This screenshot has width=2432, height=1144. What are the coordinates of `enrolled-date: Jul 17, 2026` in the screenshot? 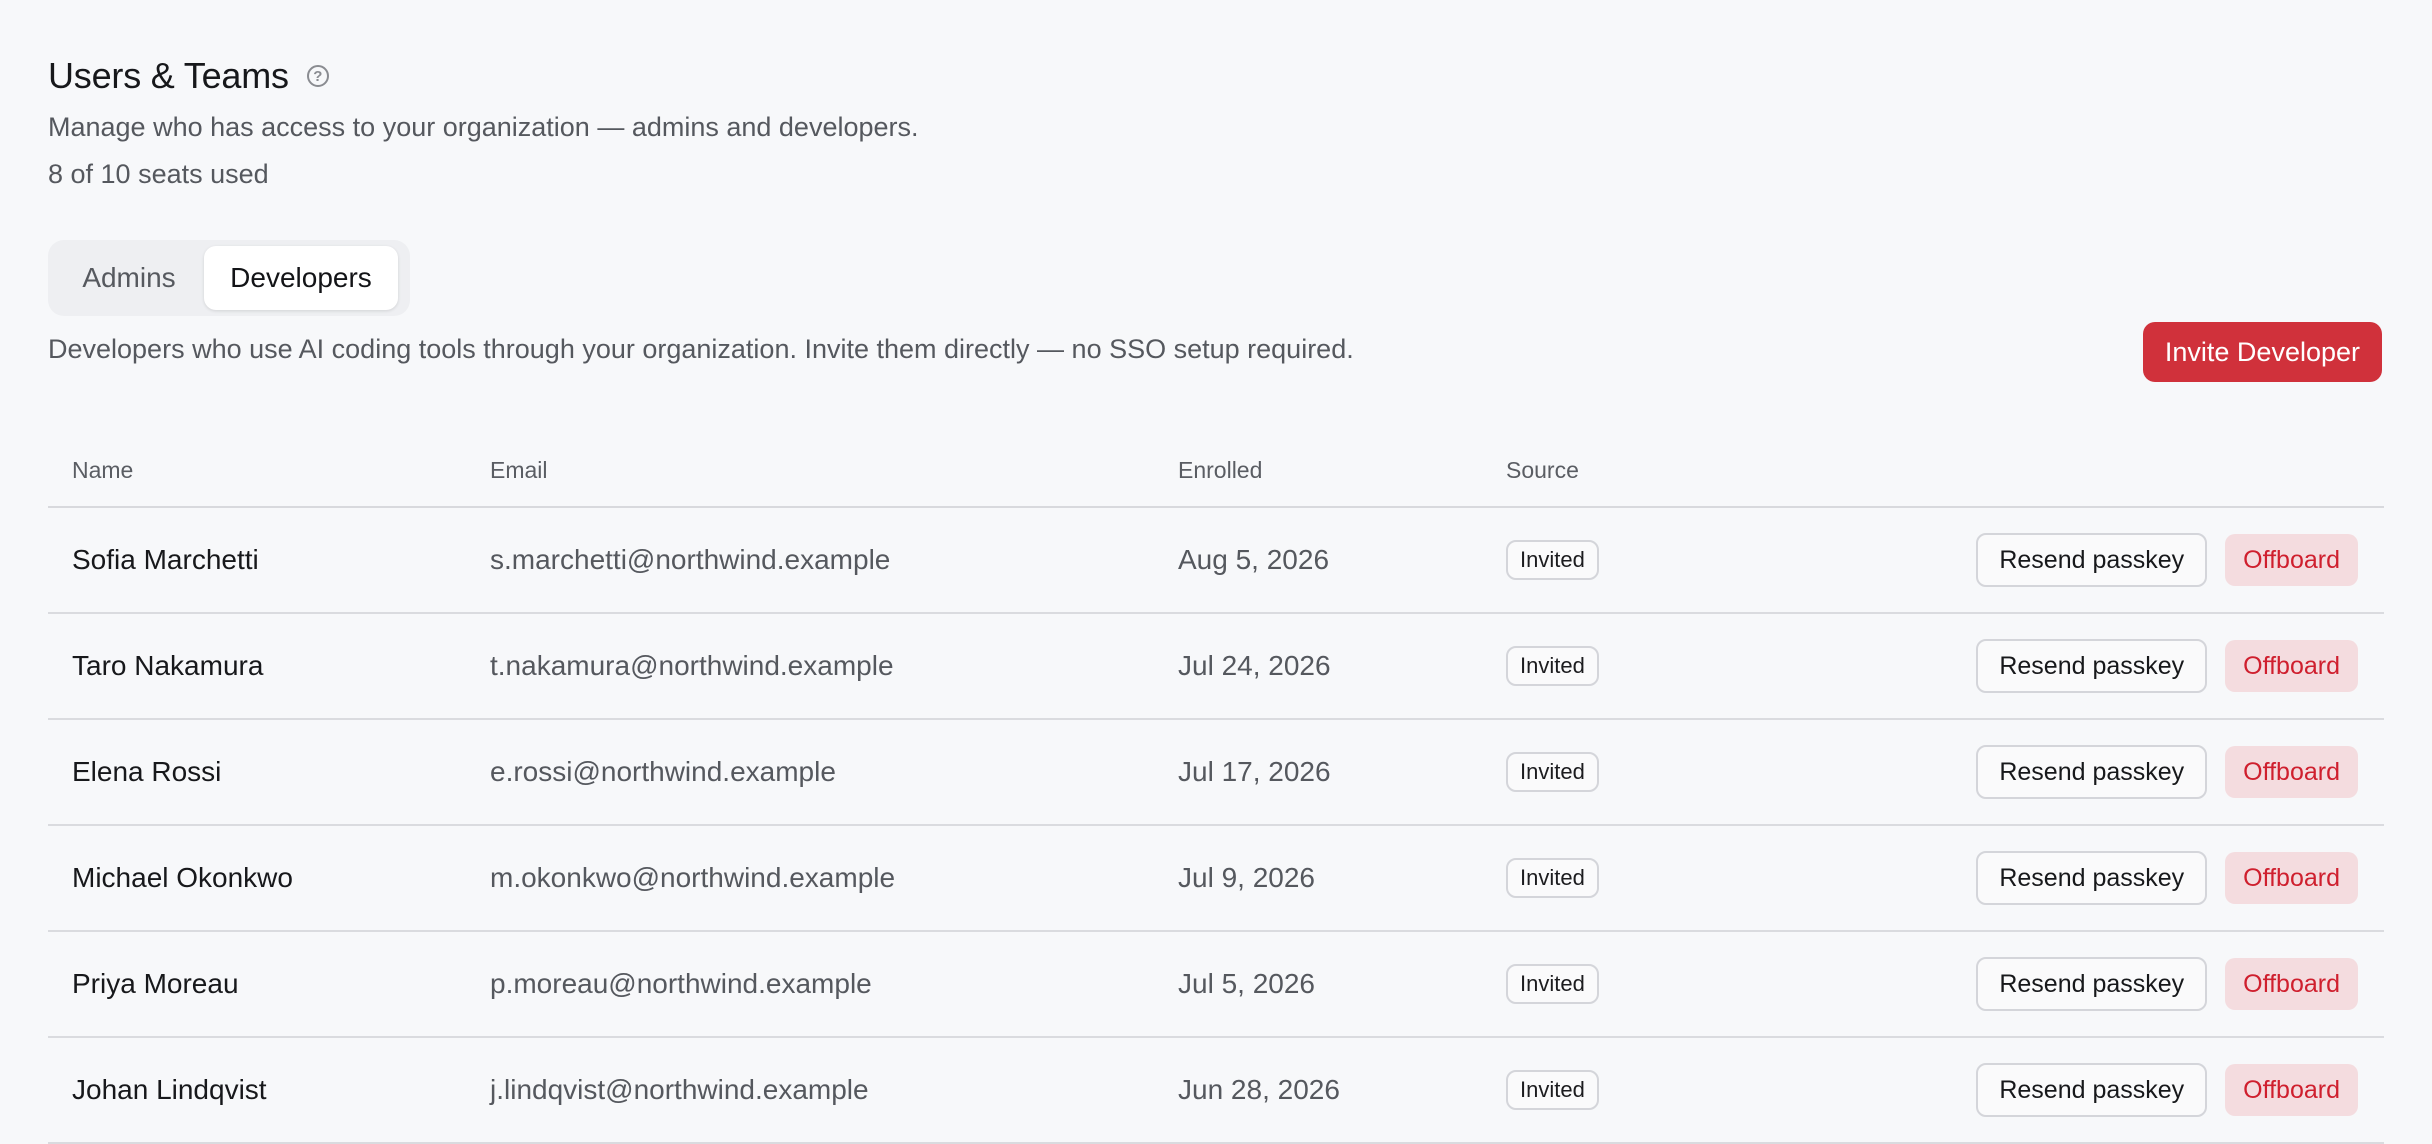 It's located at (1254, 771).